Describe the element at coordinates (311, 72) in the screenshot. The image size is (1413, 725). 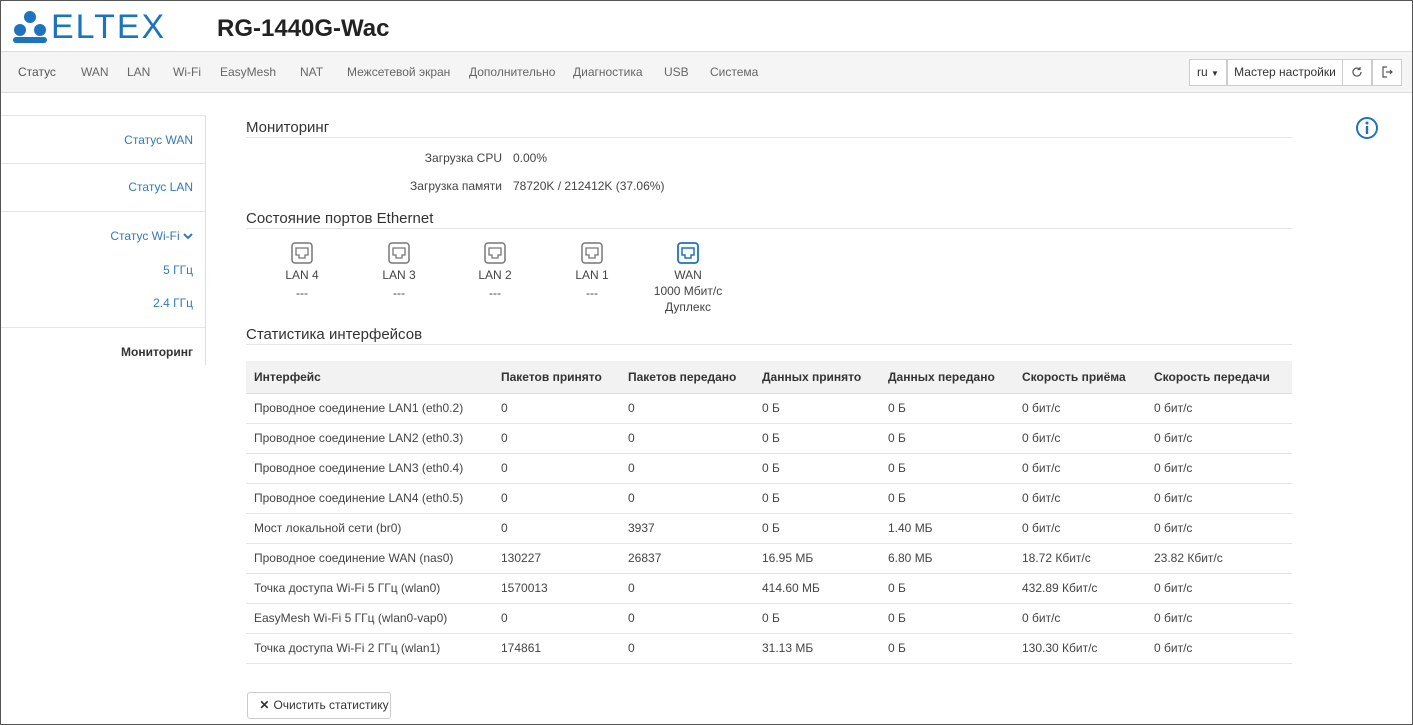
I see `tab-nat: NAT` at that location.